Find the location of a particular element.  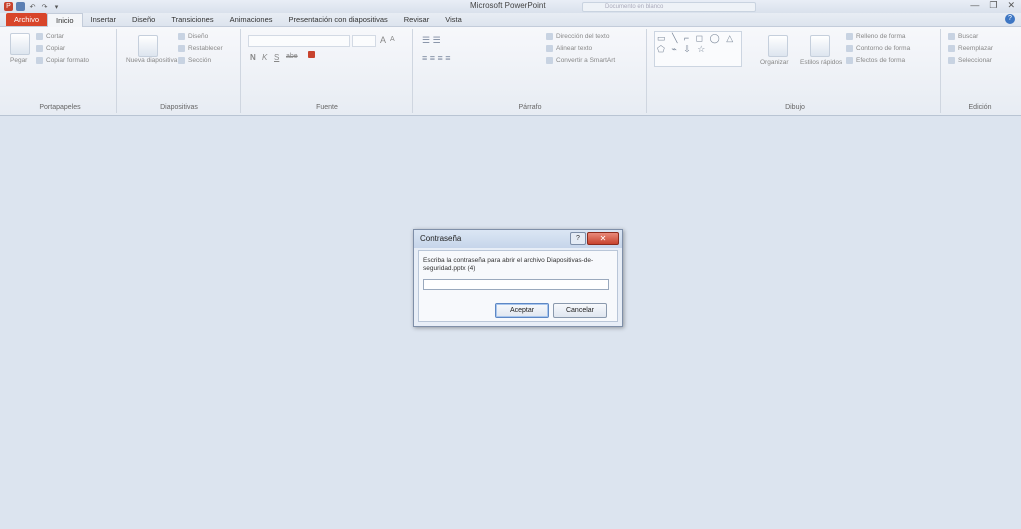

dialog-title: Contraseña is located at coordinates (441, 238).